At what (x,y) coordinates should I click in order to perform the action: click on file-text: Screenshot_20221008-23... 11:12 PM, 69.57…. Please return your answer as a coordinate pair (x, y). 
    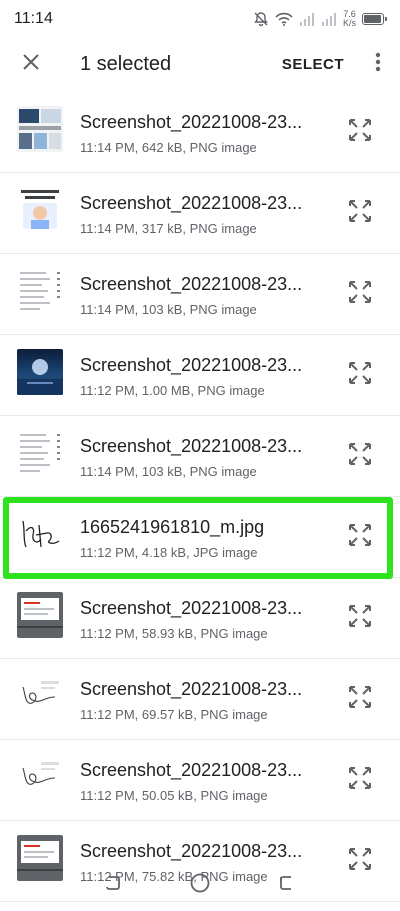
    Looking at the image, I should click on (205, 700).